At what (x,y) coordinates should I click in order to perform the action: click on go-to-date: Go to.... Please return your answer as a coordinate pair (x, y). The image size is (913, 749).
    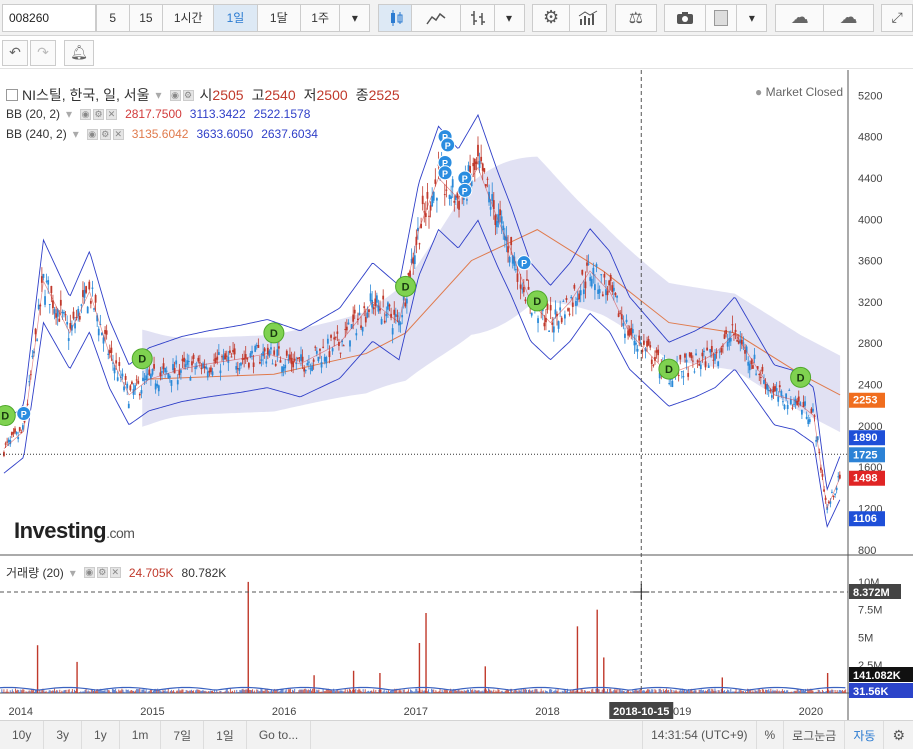
    Looking at the image, I should click on (279, 735).